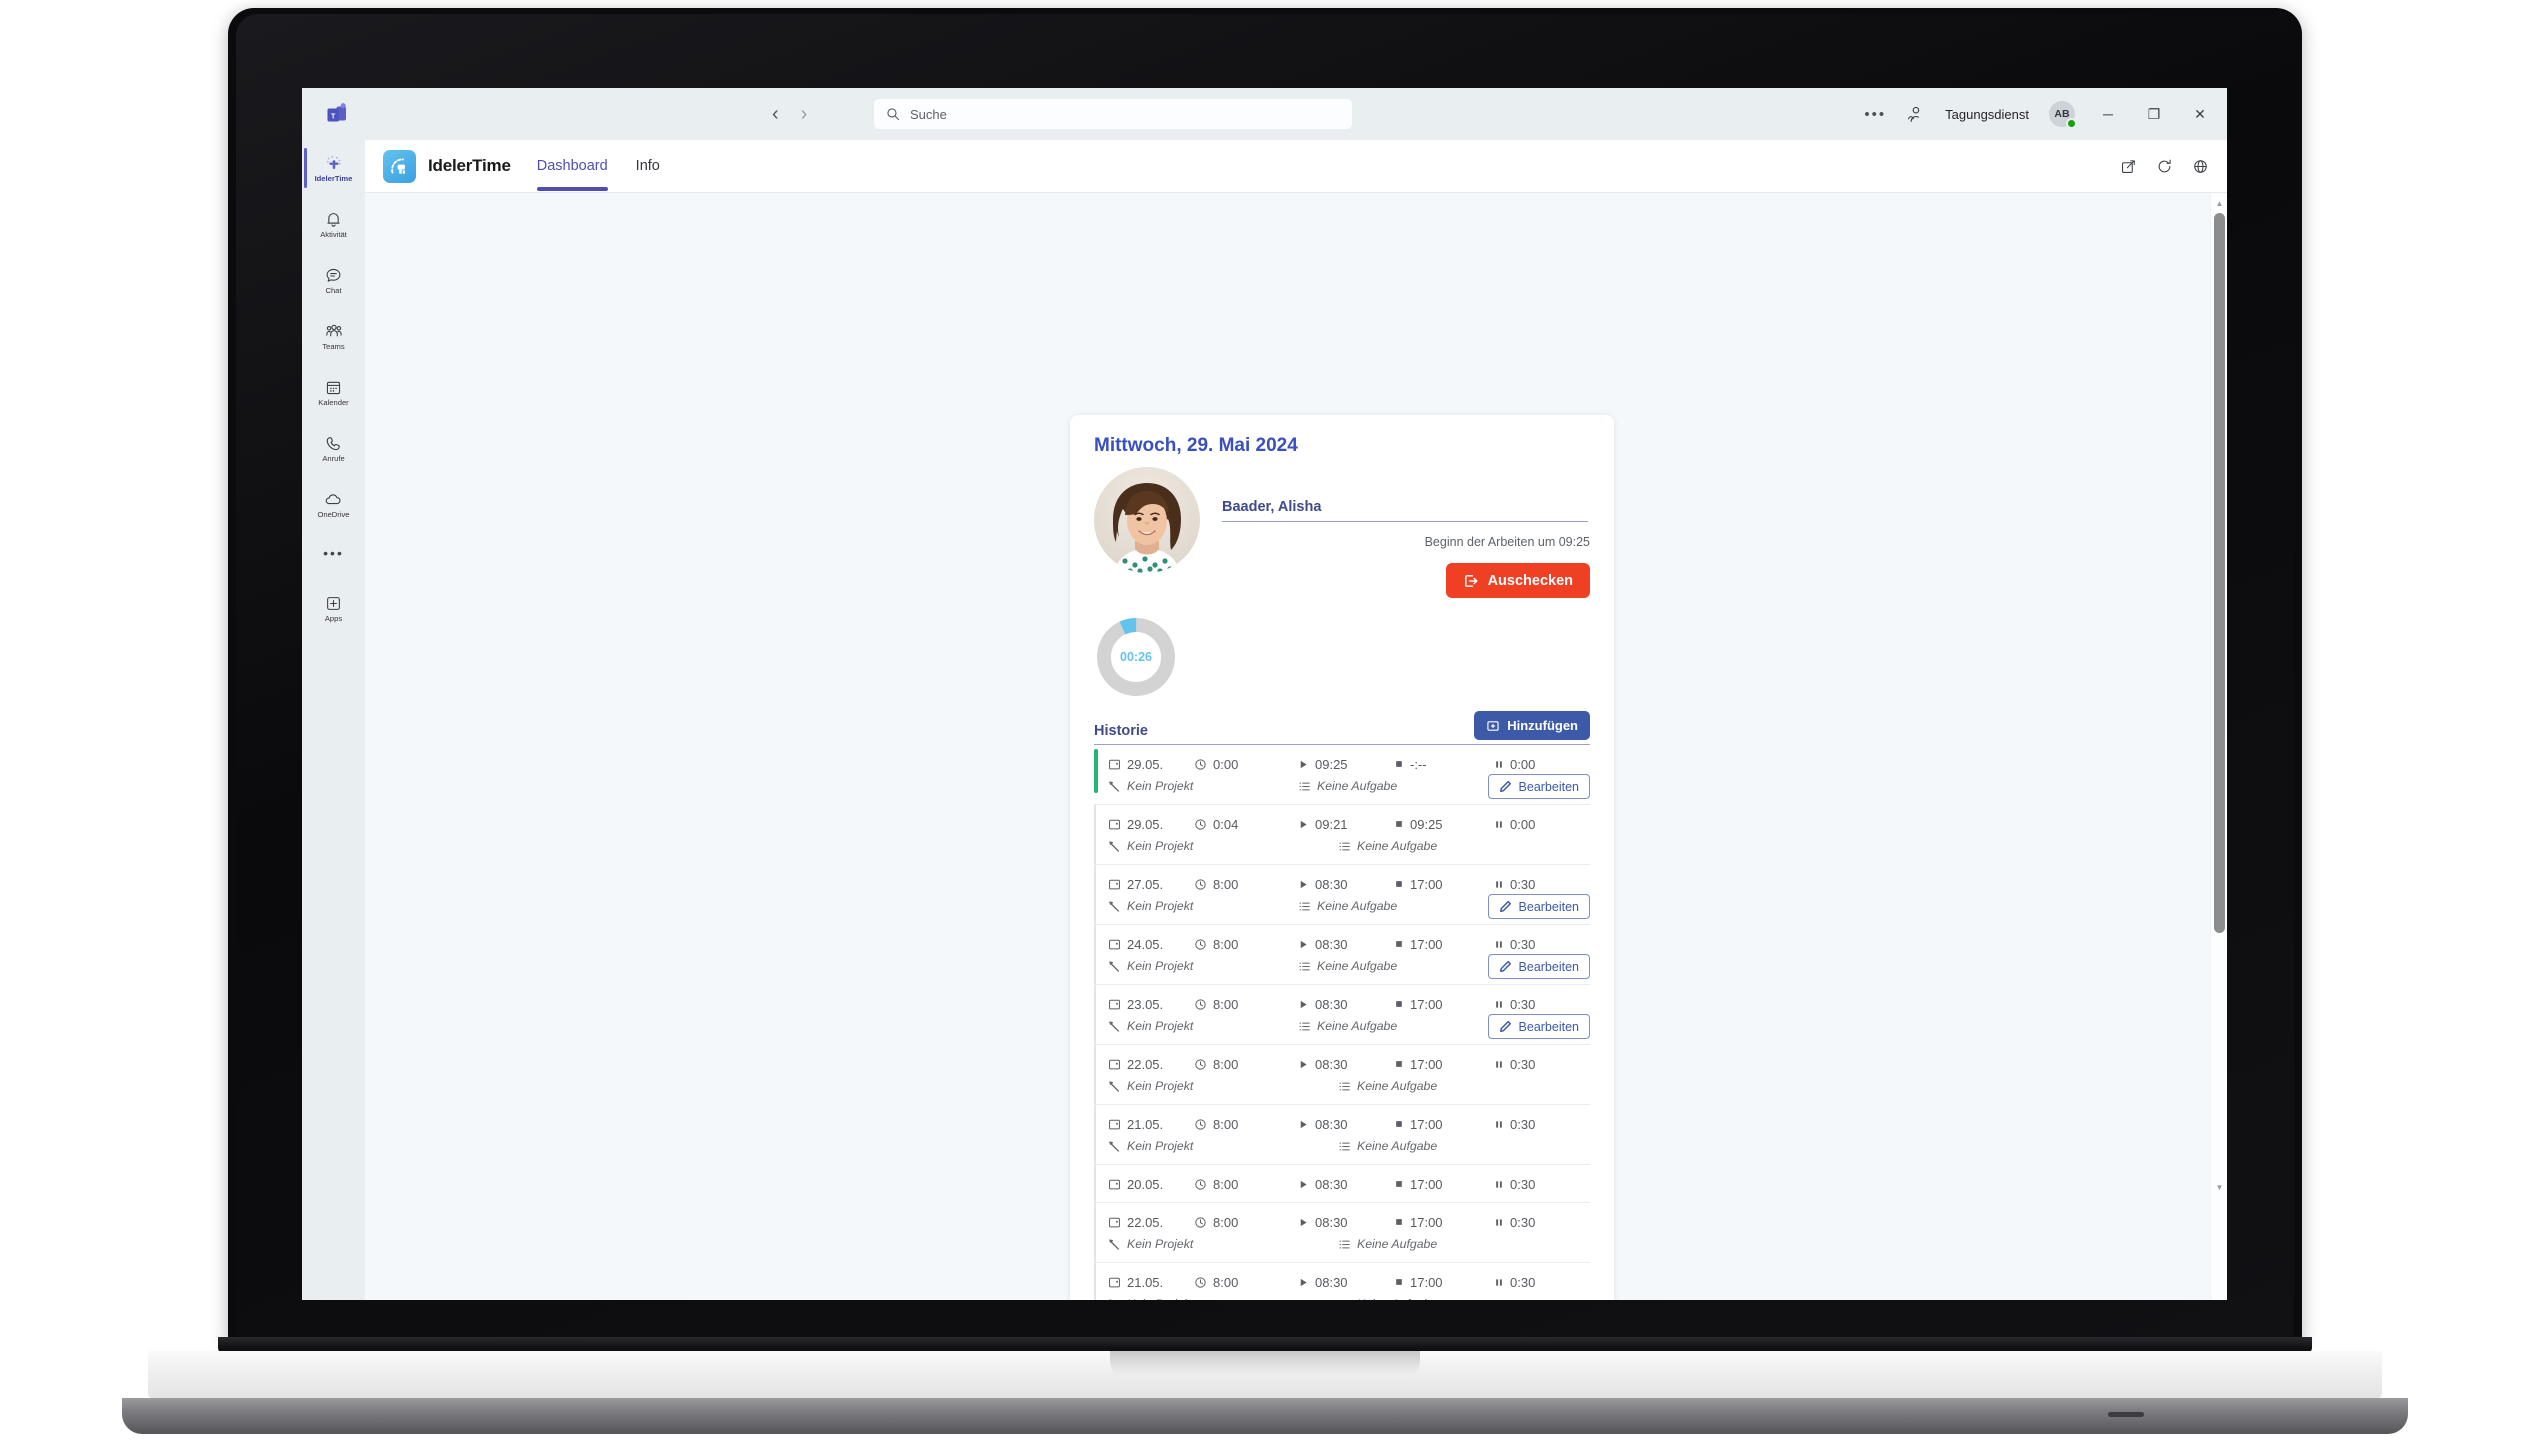  I want to click on phone-icon, so click(333, 443).